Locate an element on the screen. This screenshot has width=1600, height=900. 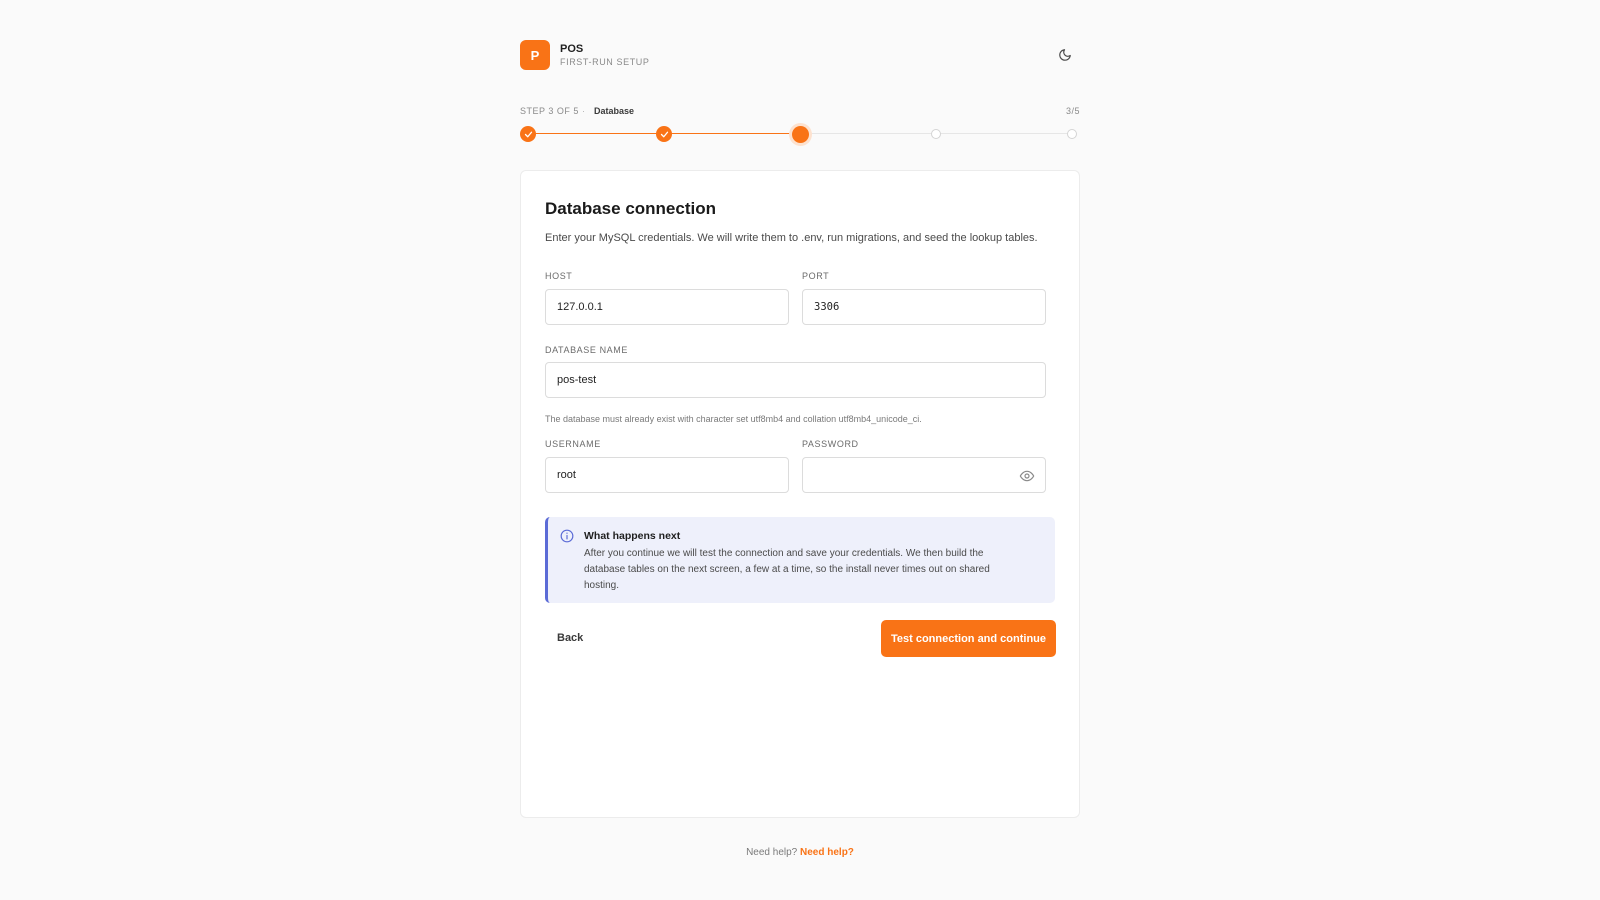
eye-icon is located at coordinates (1027, 476).